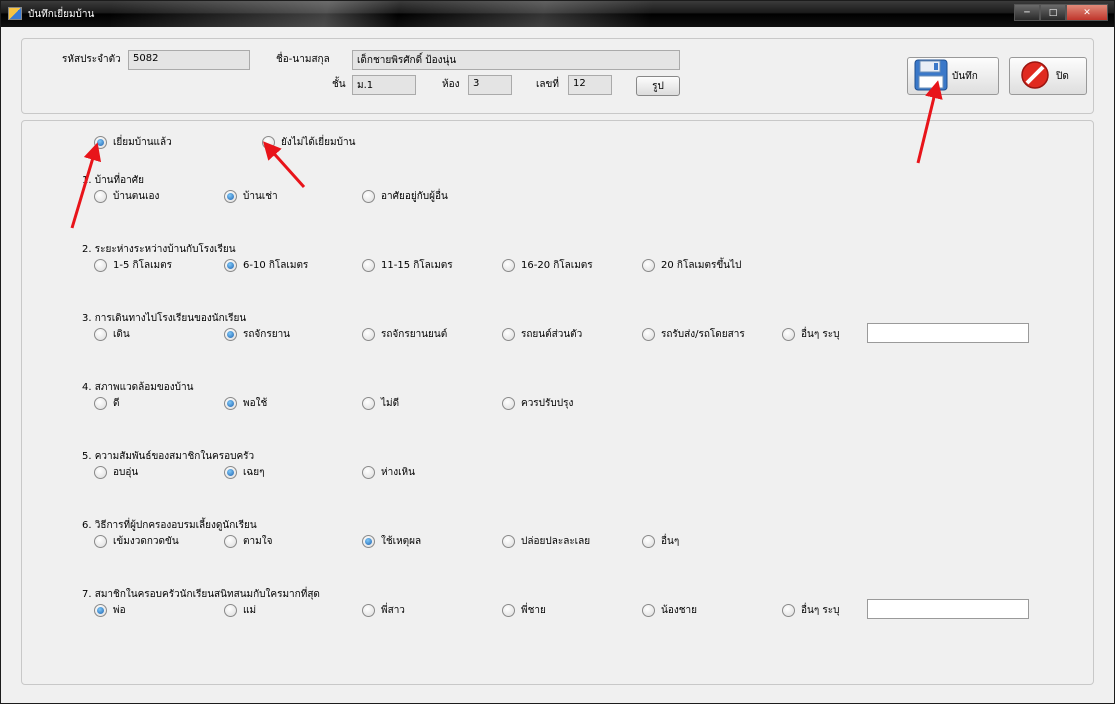  I want to click on radio-option: อาศัยอยู่กับผู้อื่น, so click(405, 196).